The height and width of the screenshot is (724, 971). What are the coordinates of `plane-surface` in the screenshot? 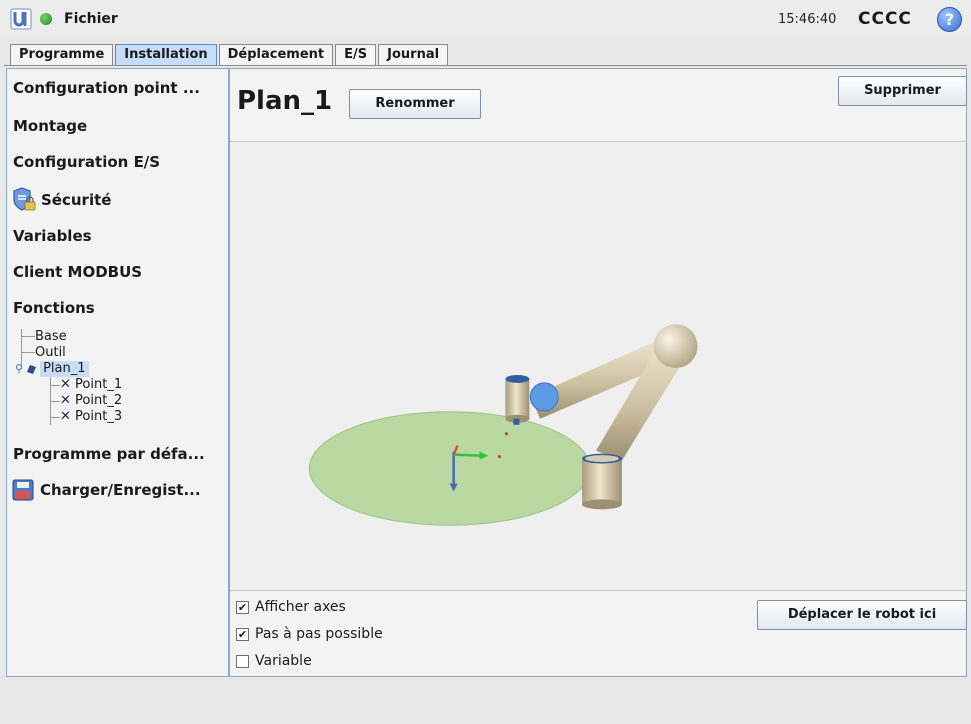 It's located at (449, 468).